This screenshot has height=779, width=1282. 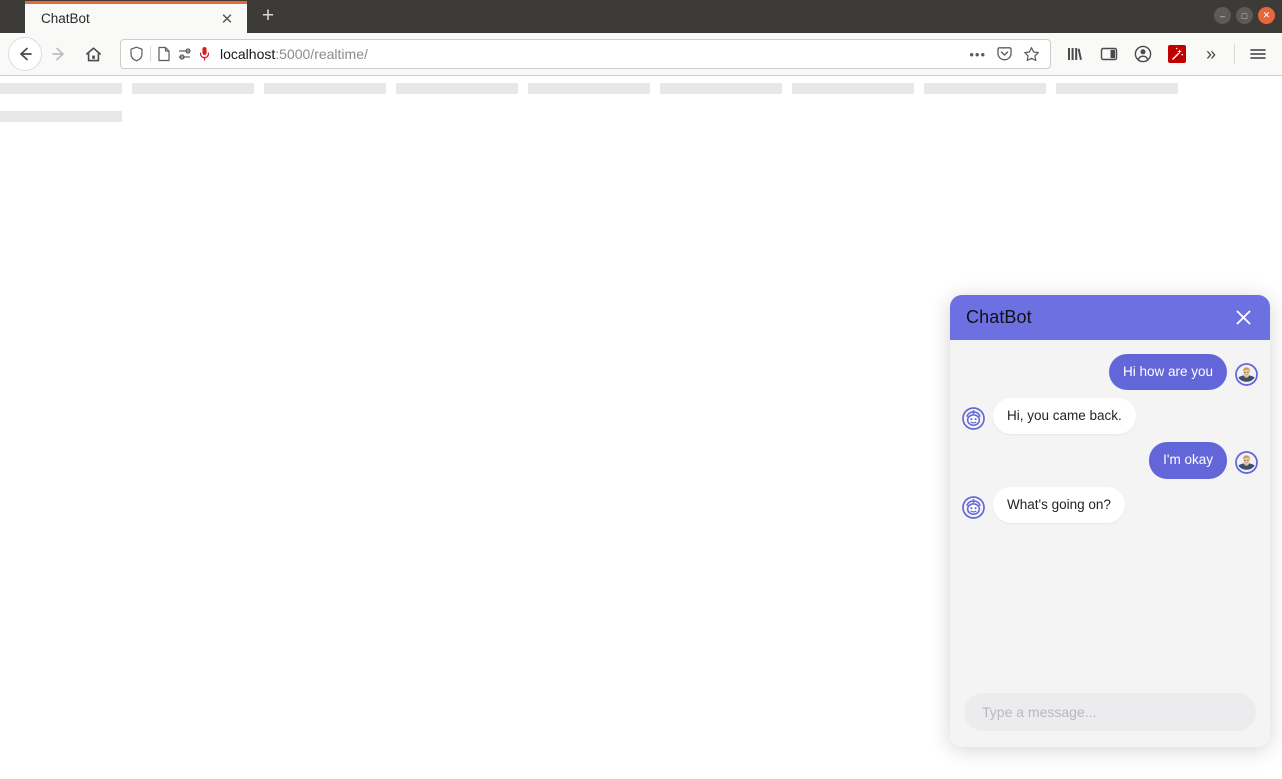 I want to click on back-arrow-icon, so click(x=25, y=54).